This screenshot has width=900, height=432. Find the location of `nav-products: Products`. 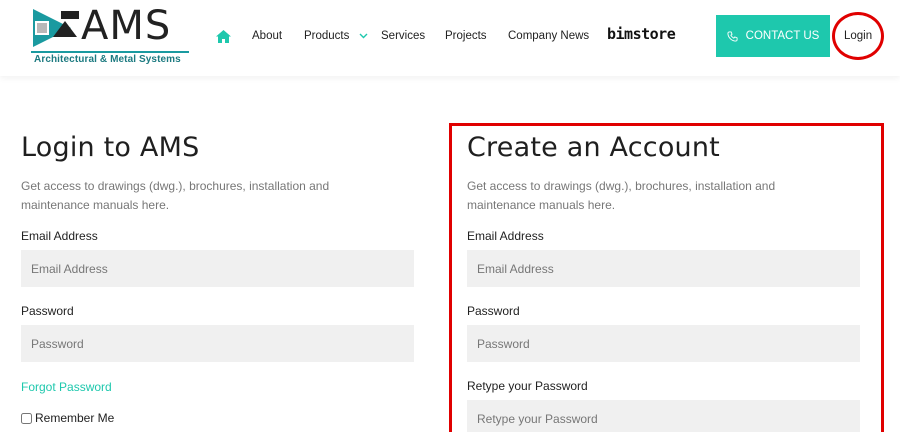

nav-products: Products is located at coordinates (336, 36).